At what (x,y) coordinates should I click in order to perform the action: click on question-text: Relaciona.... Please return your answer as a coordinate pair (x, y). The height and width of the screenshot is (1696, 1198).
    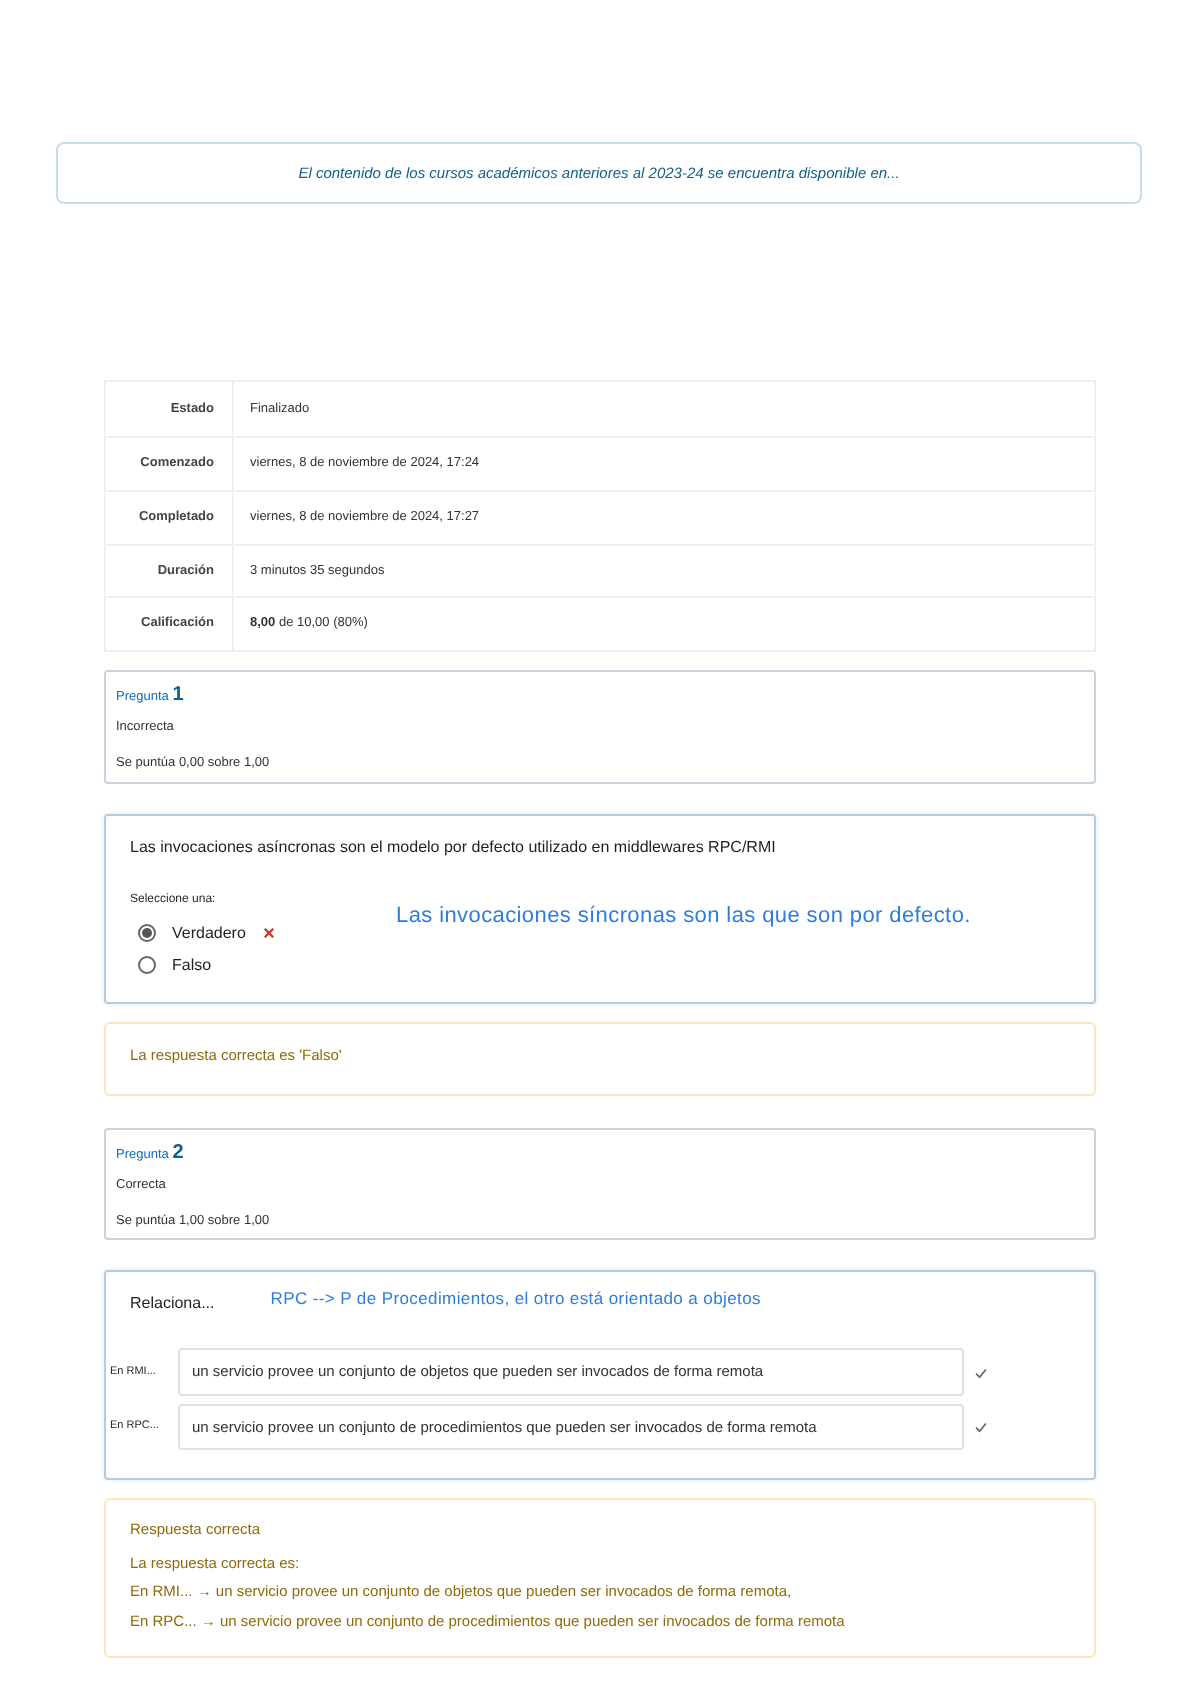
    Looking at the image, I should click on (172, 1304).